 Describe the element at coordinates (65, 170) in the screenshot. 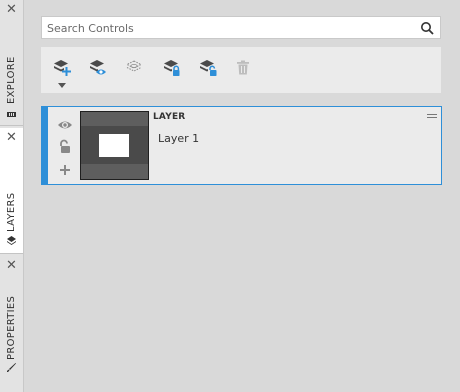

I see `plus-icon` at that location.